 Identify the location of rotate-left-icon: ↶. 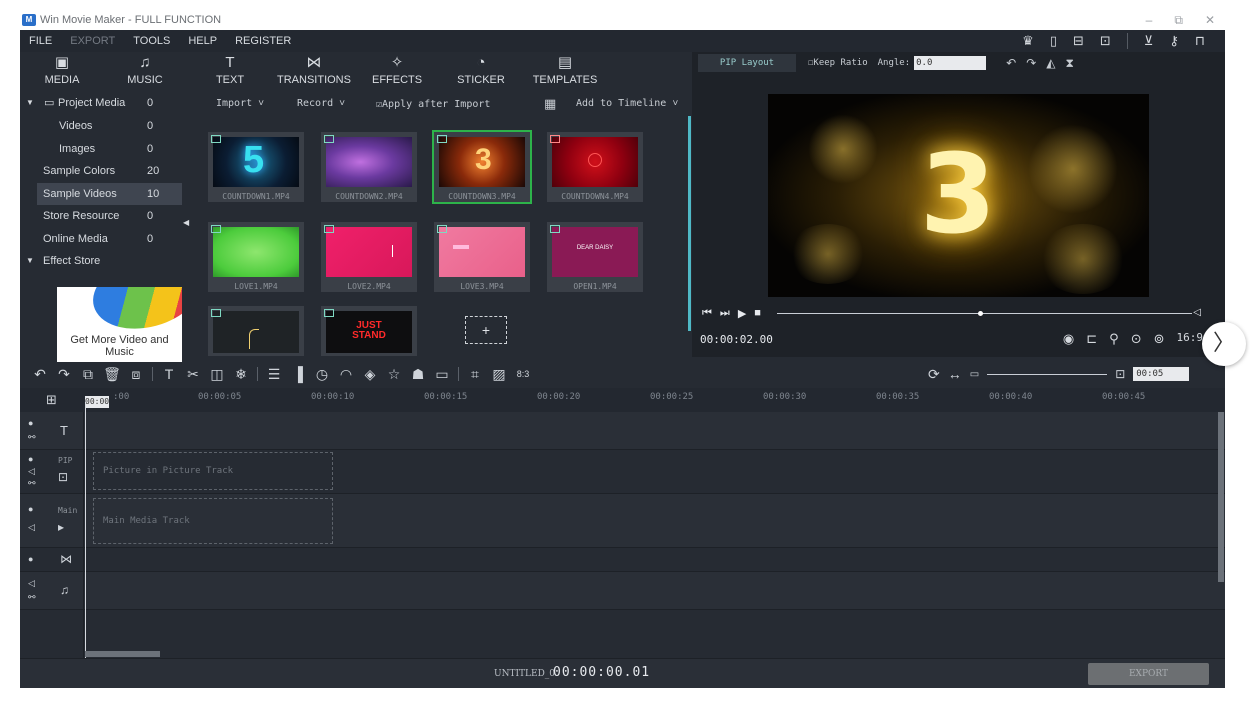
(1011, 63).